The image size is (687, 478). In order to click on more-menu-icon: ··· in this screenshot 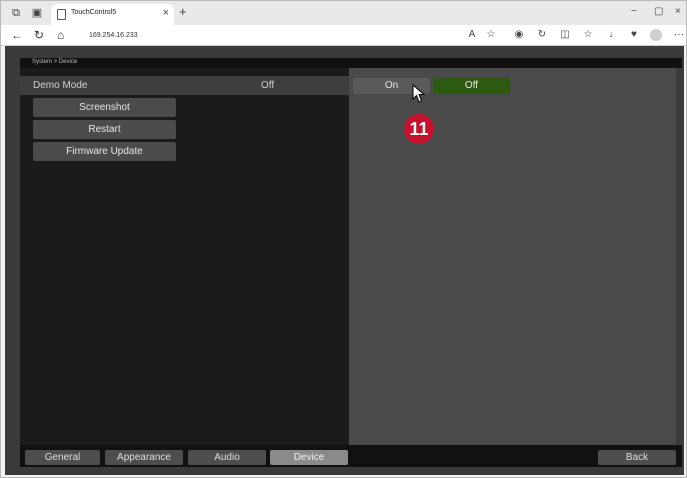, I will do `click(679, 35)`.